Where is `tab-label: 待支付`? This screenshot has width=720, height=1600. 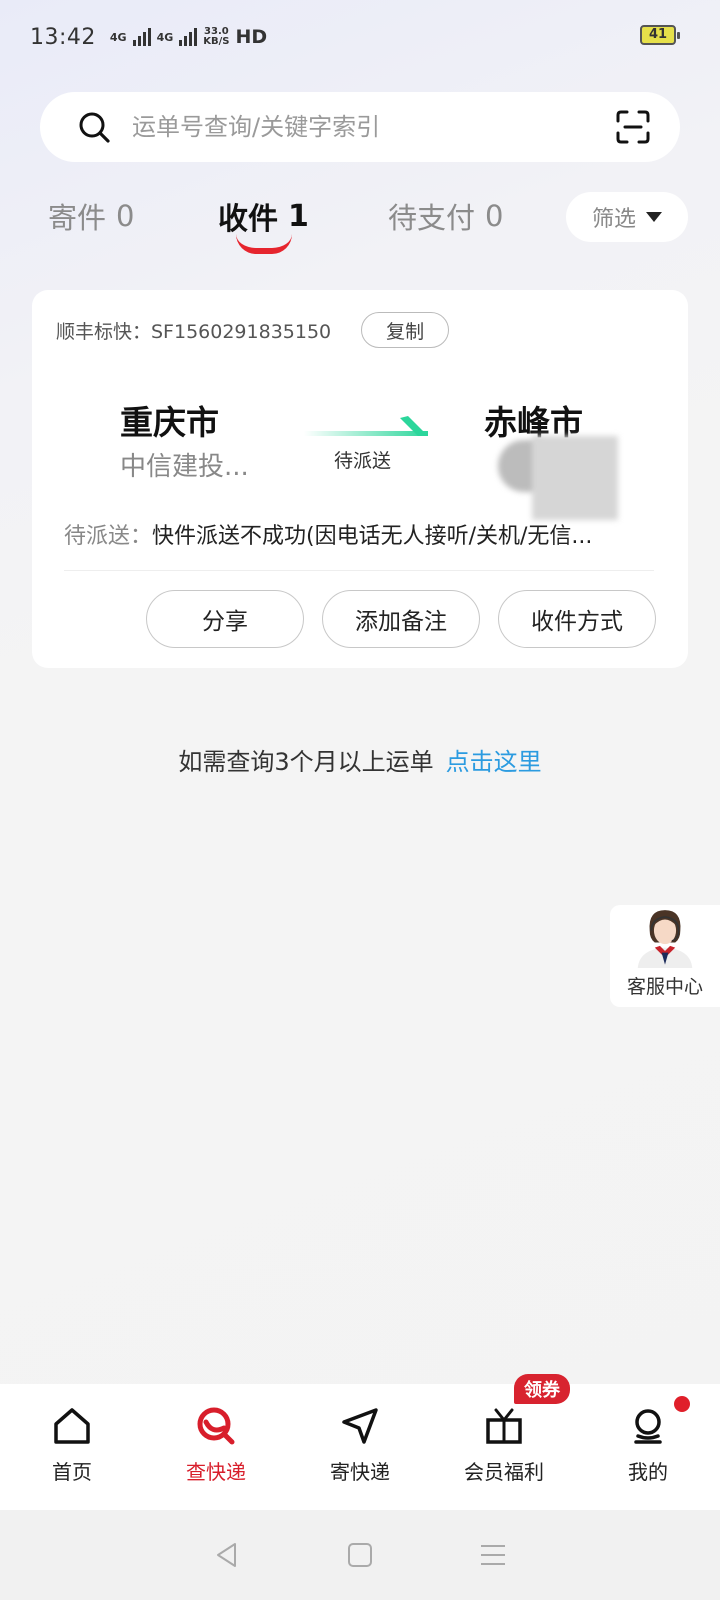 tab-label: 待支付 is located at coordinates (432, 218).